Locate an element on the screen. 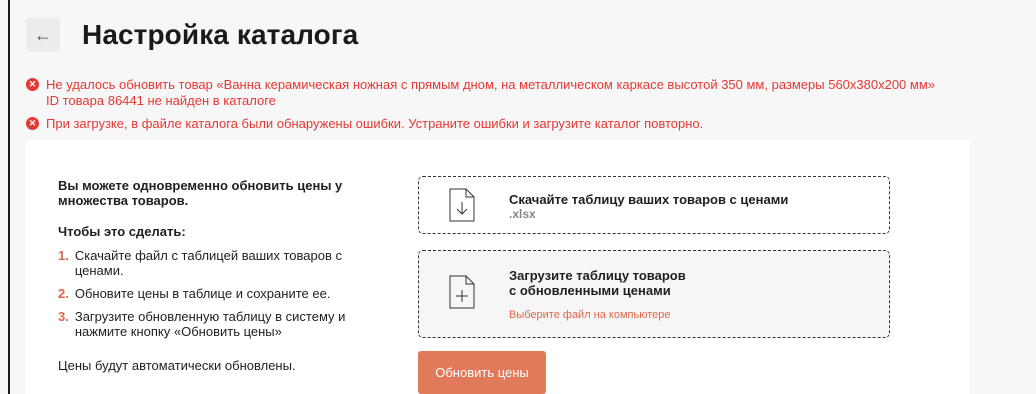  step-number: 1. is located at coordinates (63, 255).